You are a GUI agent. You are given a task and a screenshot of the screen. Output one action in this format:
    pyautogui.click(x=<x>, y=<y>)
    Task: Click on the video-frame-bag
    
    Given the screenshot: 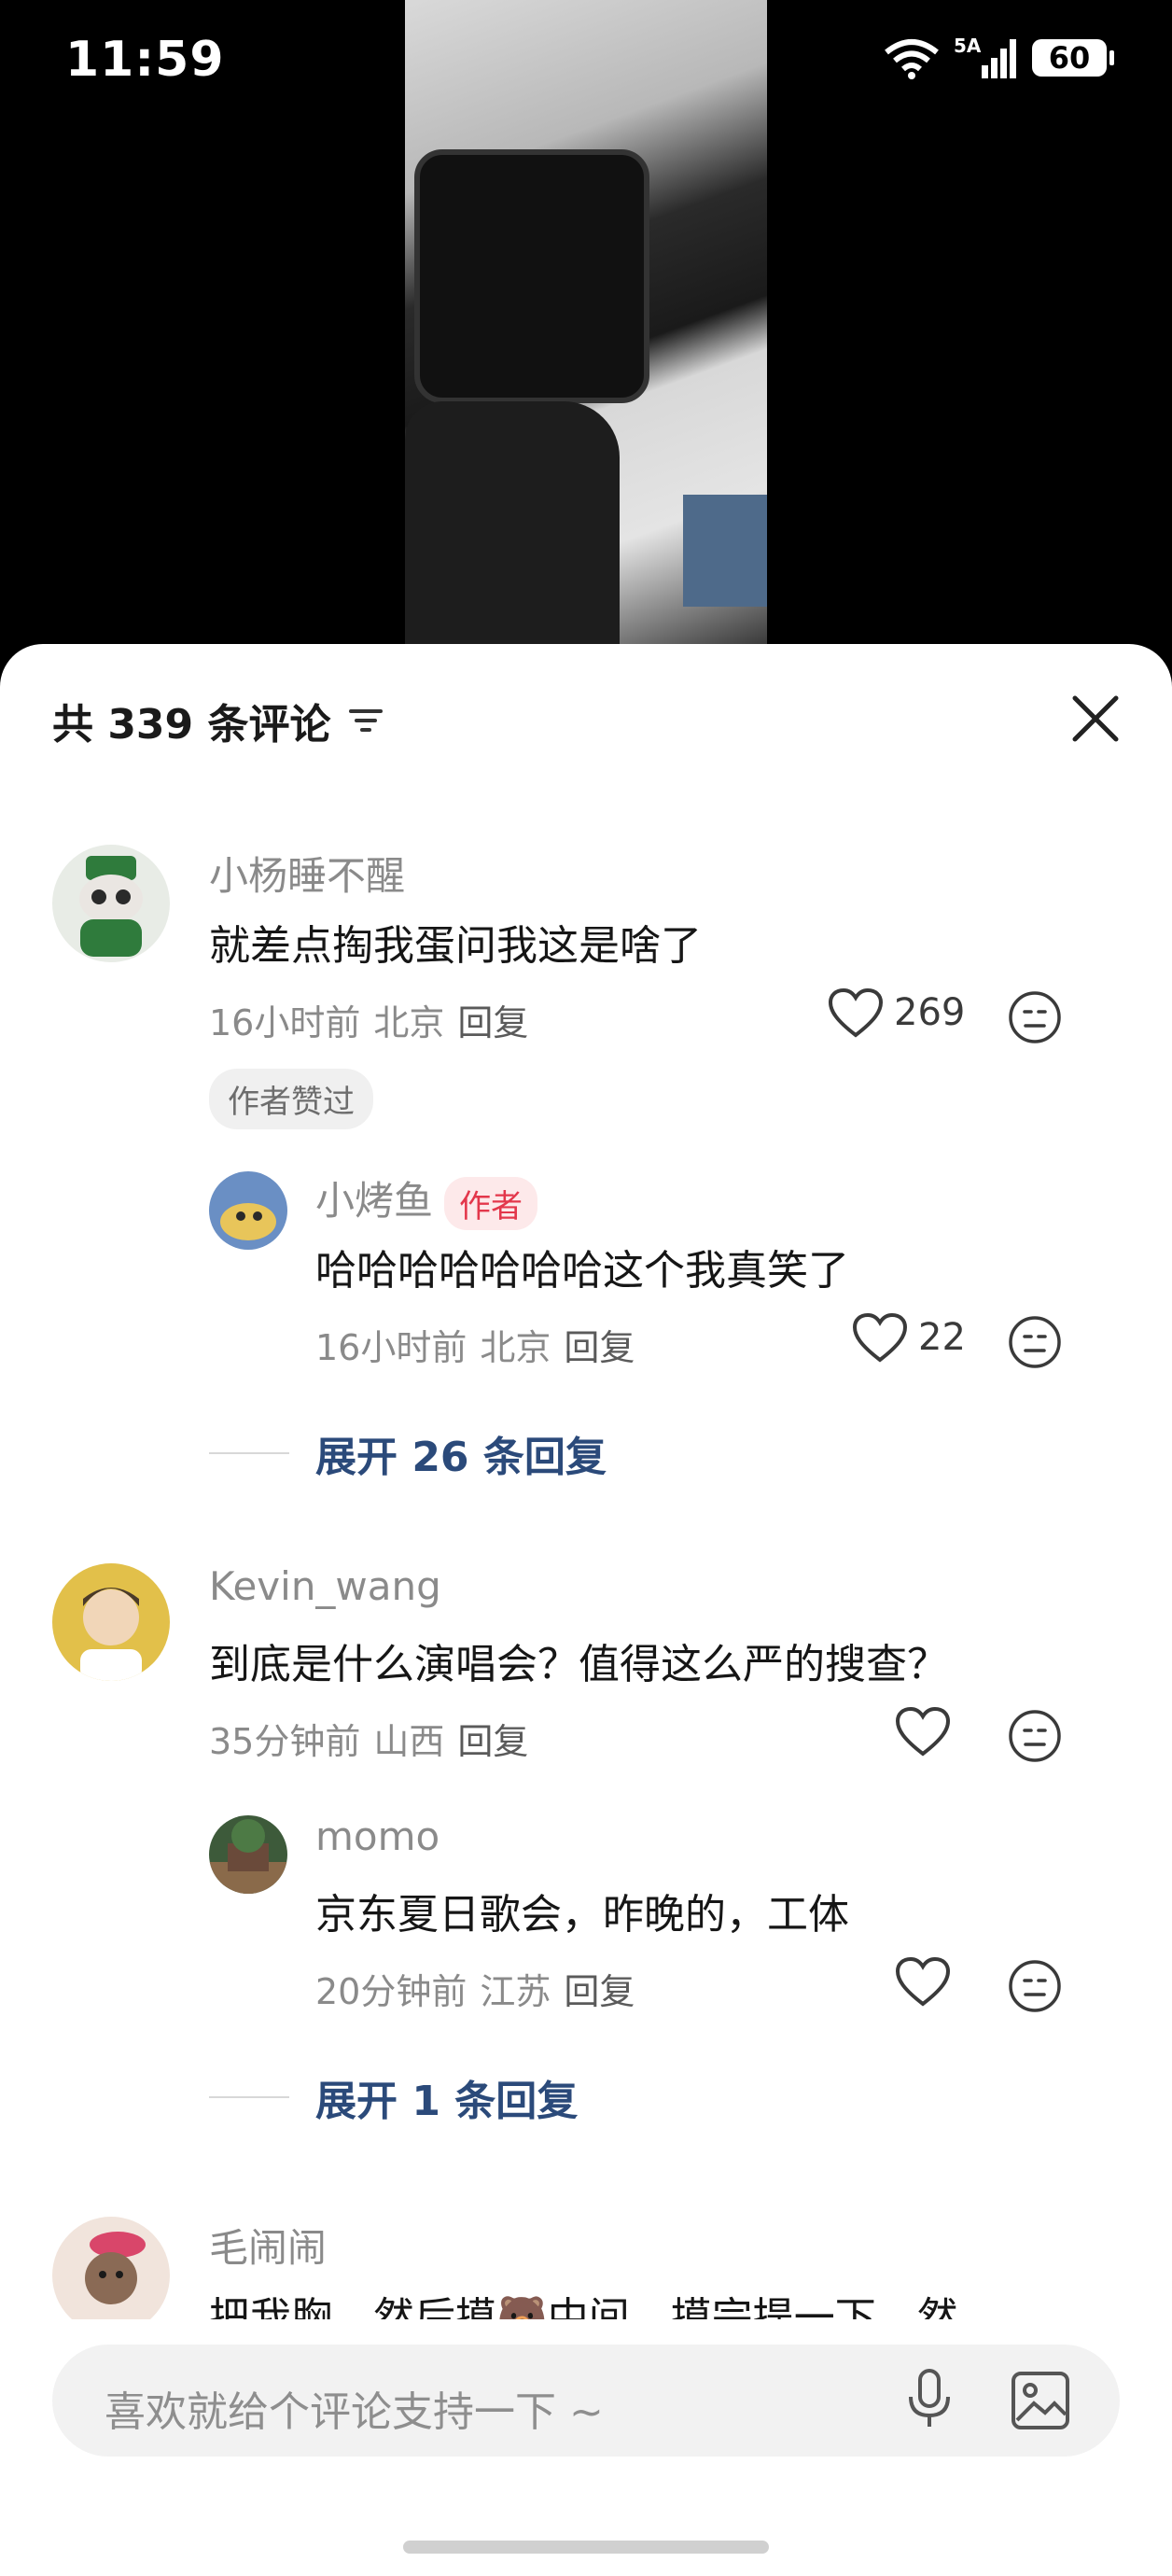 What is the action you would take?
    pyautogui.click(x=531, y=276)
    